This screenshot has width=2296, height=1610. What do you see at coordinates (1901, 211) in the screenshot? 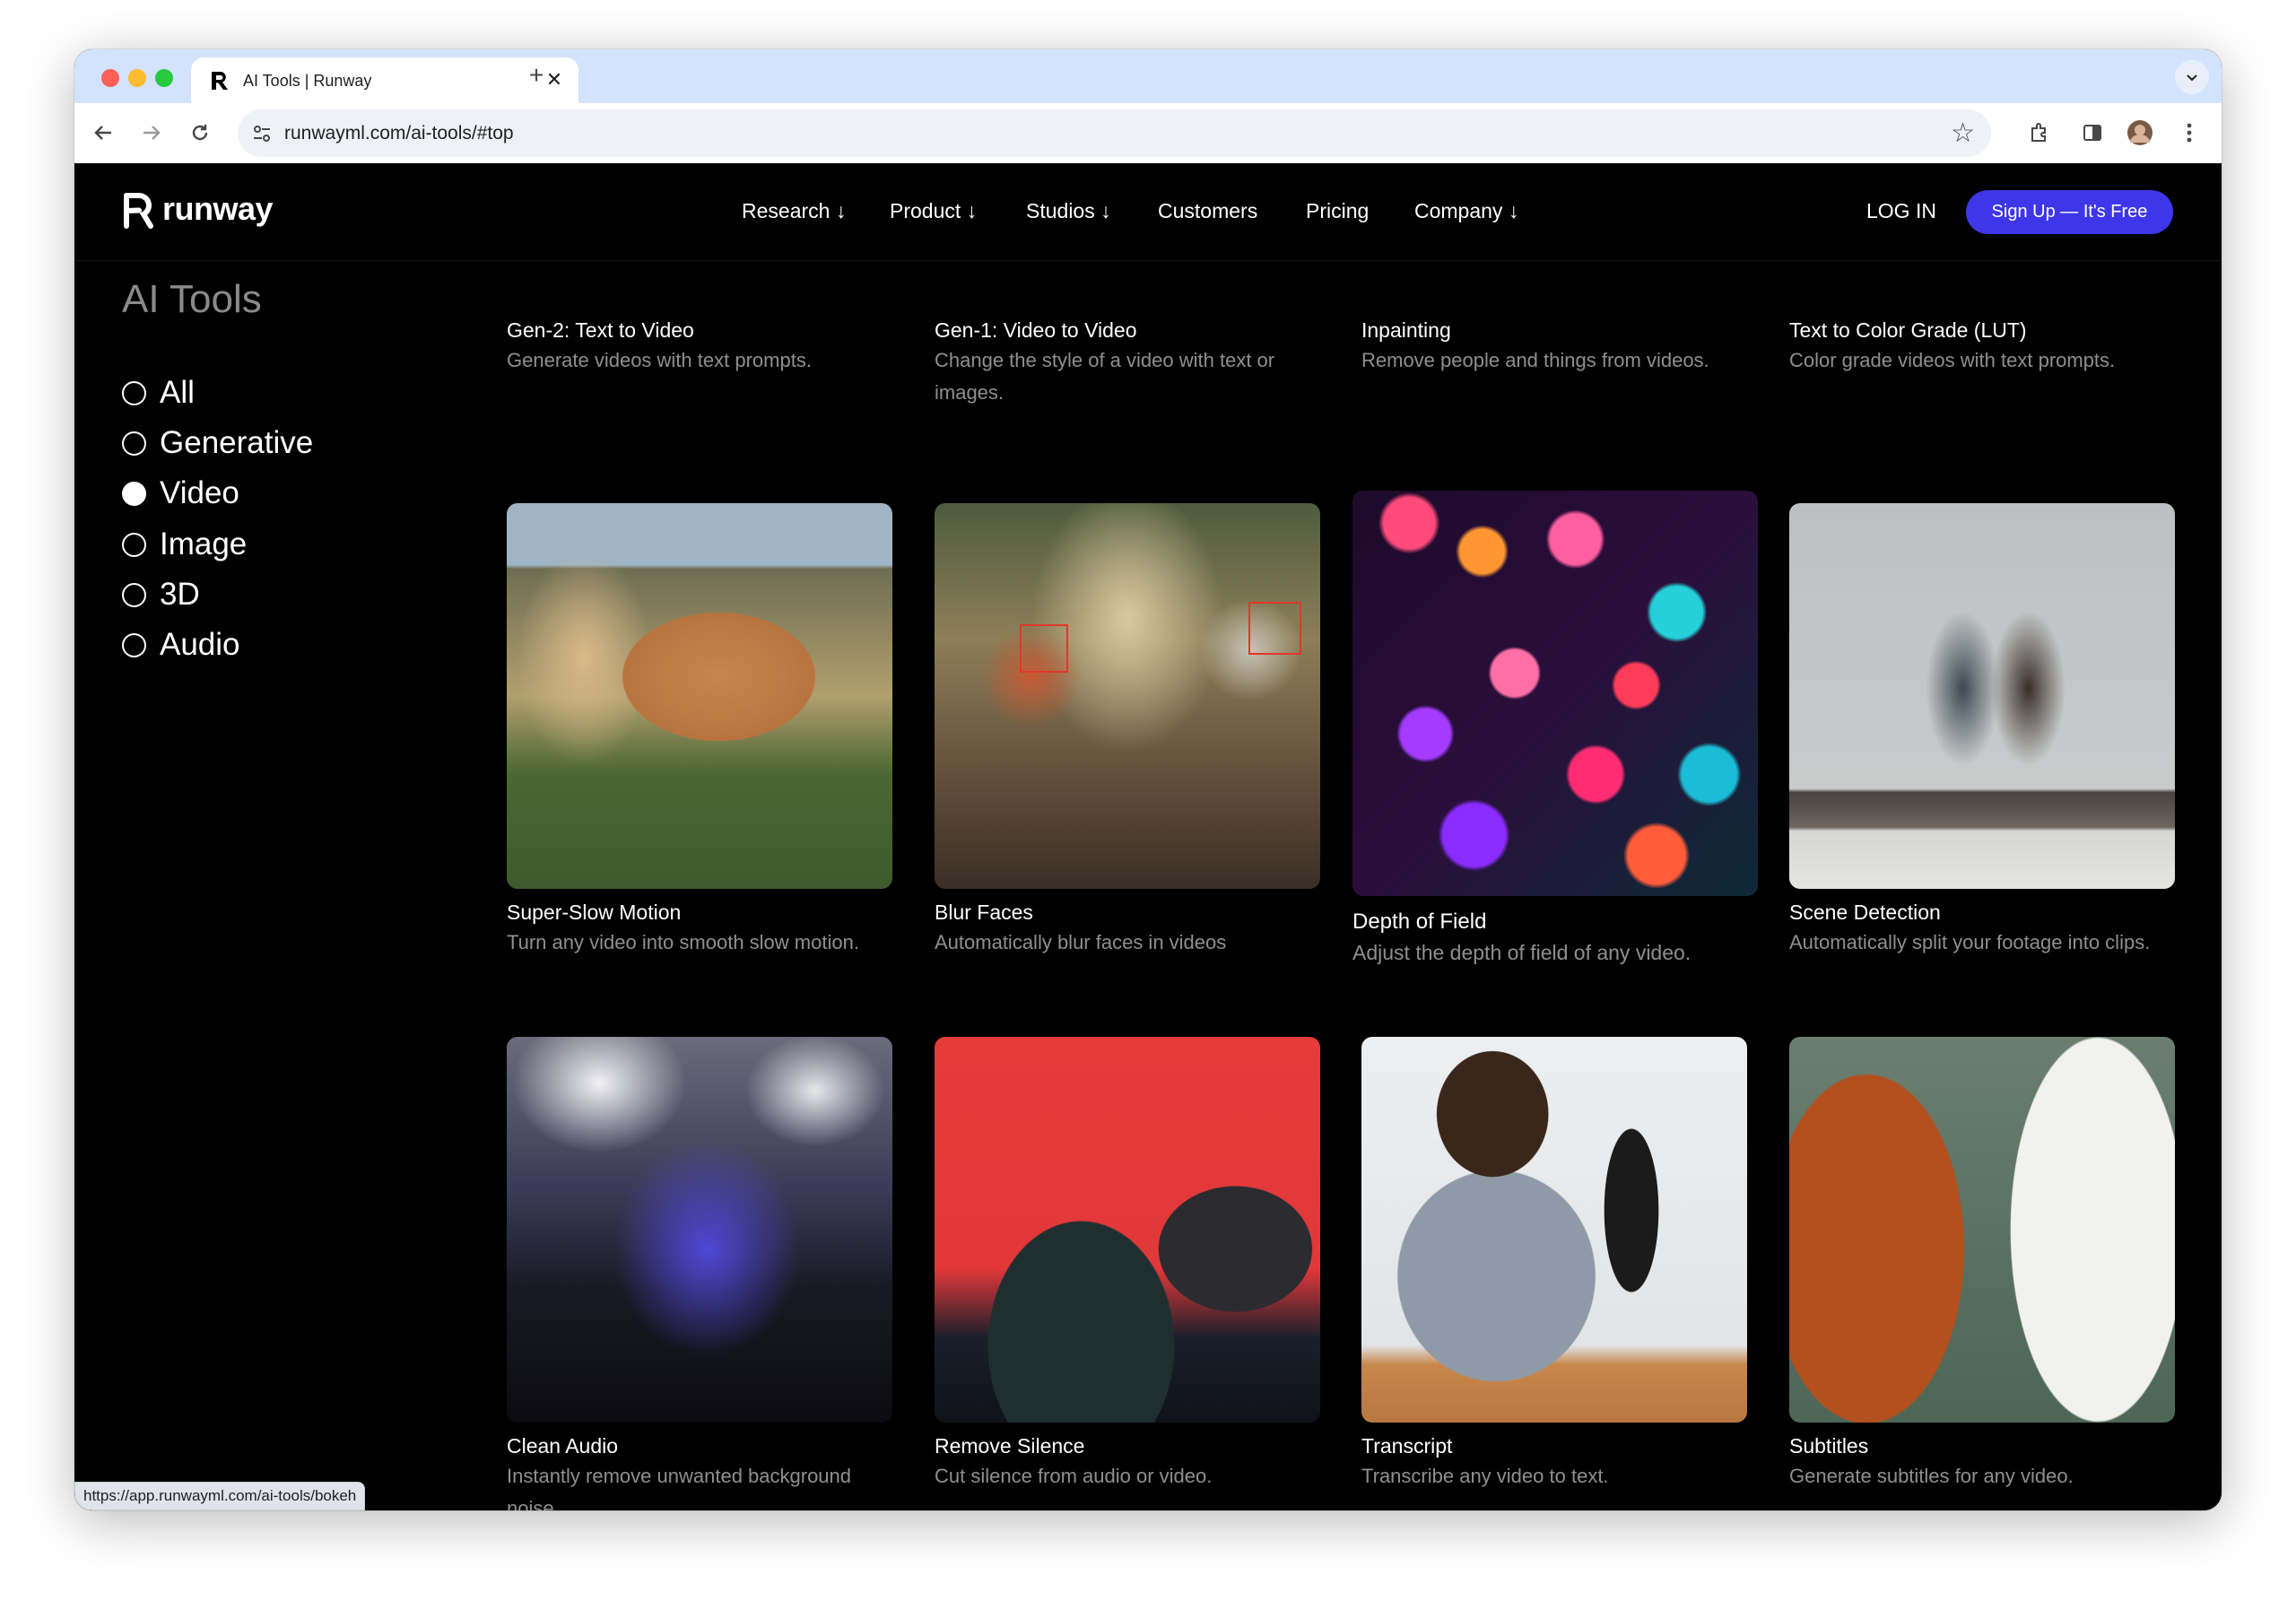
I see `login-link: LOG IN` at bounding box center [1901, 211].